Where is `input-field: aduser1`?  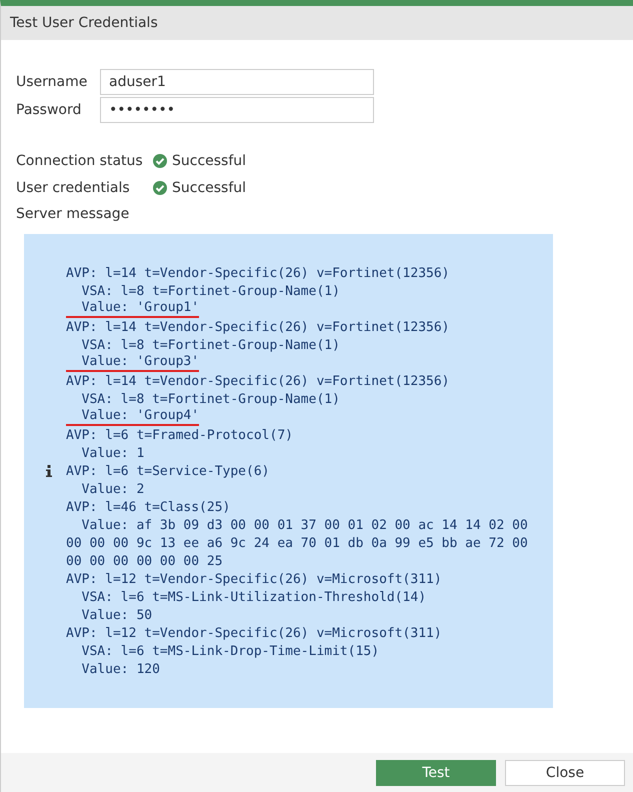 input-field: aduser1 is located at coordinates (237, 82).